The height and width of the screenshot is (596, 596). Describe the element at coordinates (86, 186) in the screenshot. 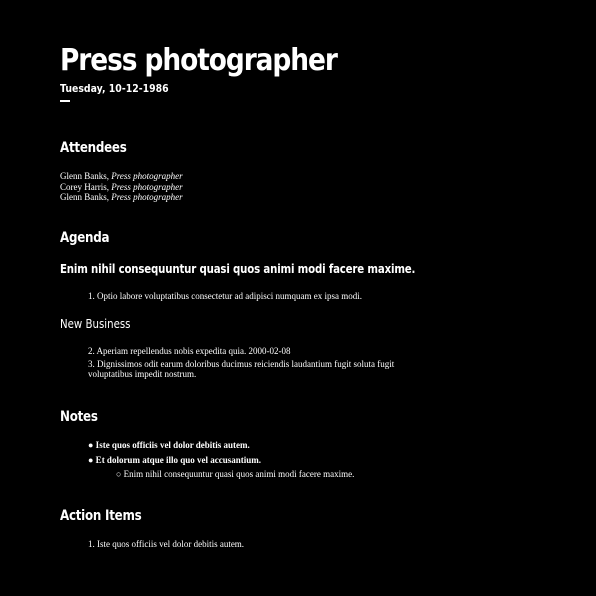

I see `attendee-name: Corey Harris,` at that location.